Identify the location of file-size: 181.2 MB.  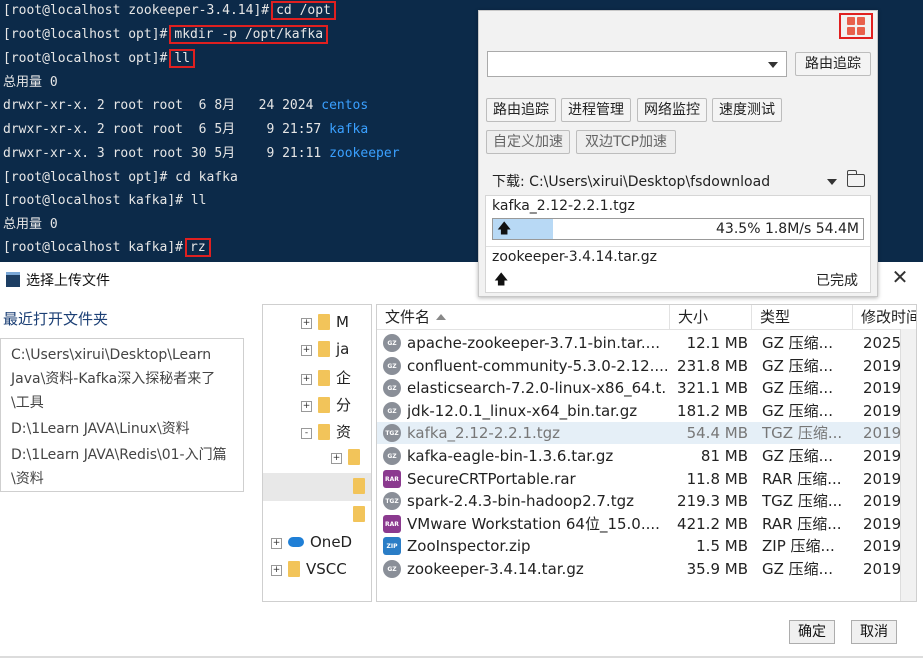
(712, 410).